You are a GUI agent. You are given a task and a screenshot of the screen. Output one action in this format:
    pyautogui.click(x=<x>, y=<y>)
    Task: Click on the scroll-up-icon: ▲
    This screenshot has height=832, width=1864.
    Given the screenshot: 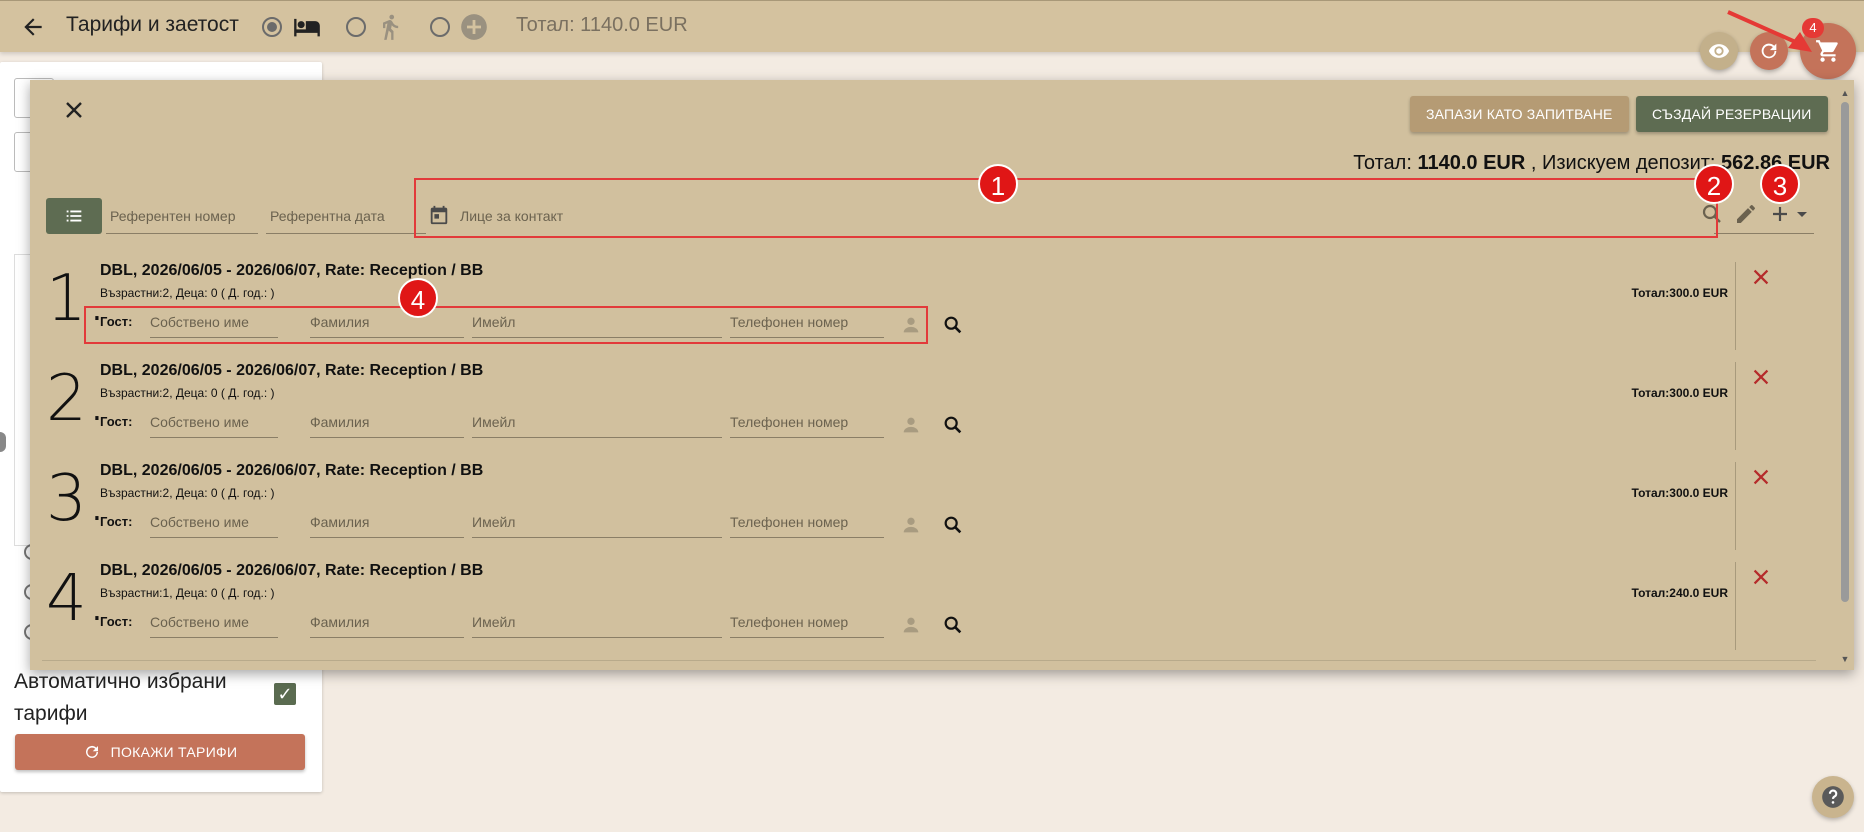 What is the action you would take?
    pyautogui.click(x=1845, y=93)
    